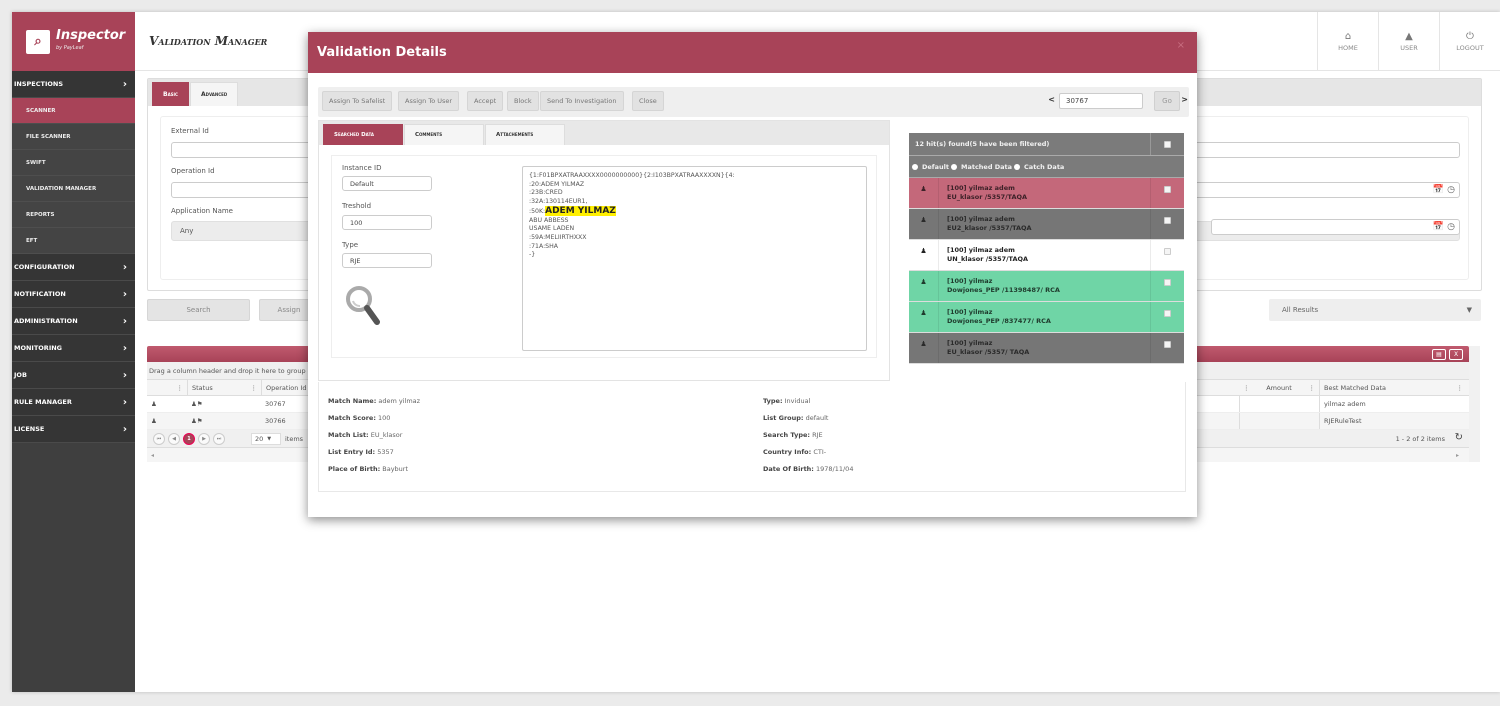 This screenshot has height=706, width=1500. I want to click on radio-matched-data, so click(953, 166).